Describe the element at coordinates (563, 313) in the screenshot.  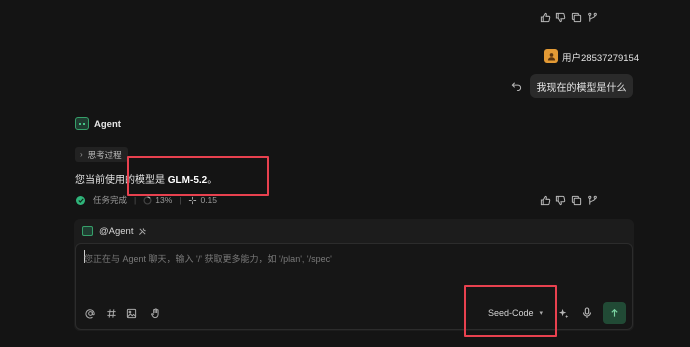
I see `sparkle-icon` at that location.